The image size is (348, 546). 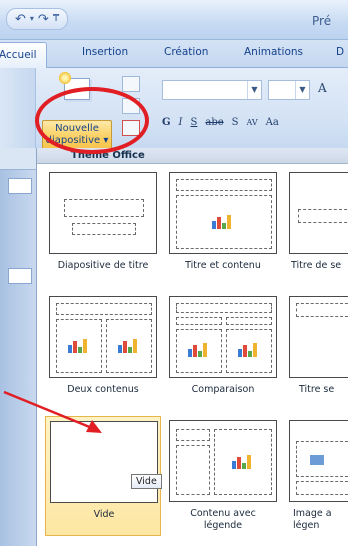 I want to click on slides-pane, so click(x=18, y=347).